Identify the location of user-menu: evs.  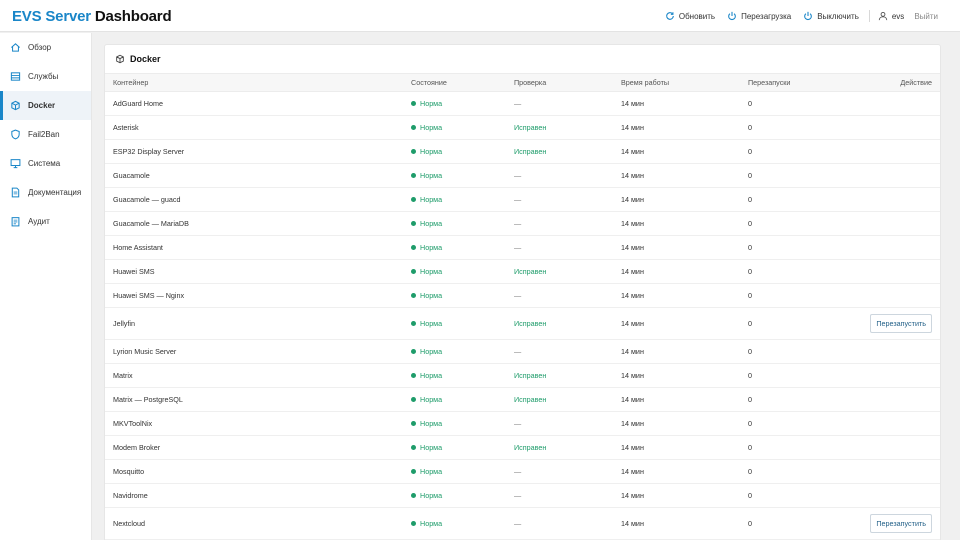
(891, 16).